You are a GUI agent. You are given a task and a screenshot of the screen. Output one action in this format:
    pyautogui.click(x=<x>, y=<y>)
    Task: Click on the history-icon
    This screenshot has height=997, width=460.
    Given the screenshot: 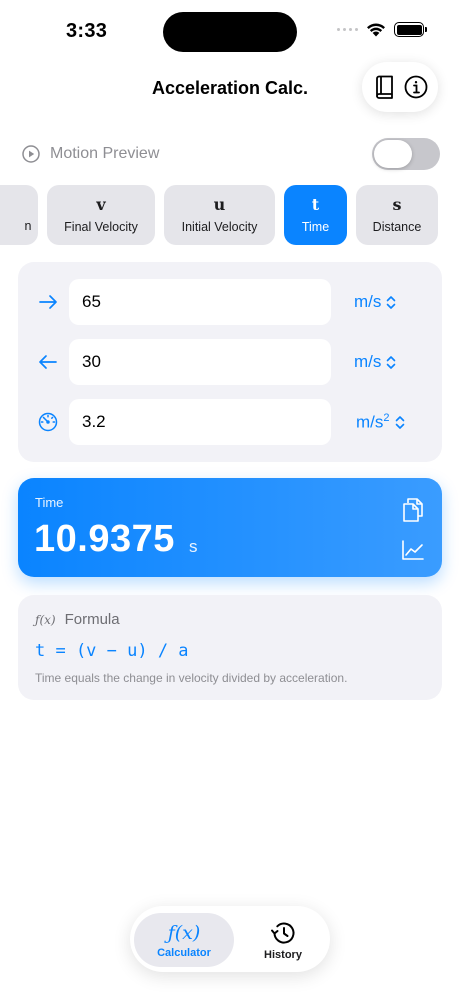 What is the action you would take?
    pyautogui.click(x=283, y=933)
    